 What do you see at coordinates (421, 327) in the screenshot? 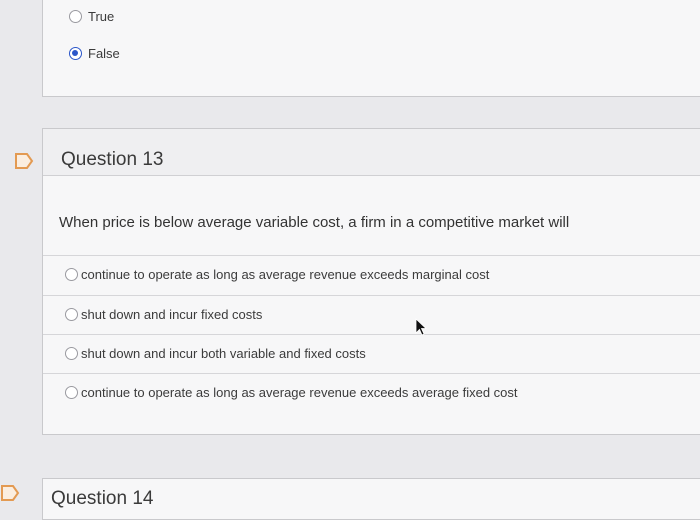
I see `mouse-pointer-icon` at bounding box center [421, 327].